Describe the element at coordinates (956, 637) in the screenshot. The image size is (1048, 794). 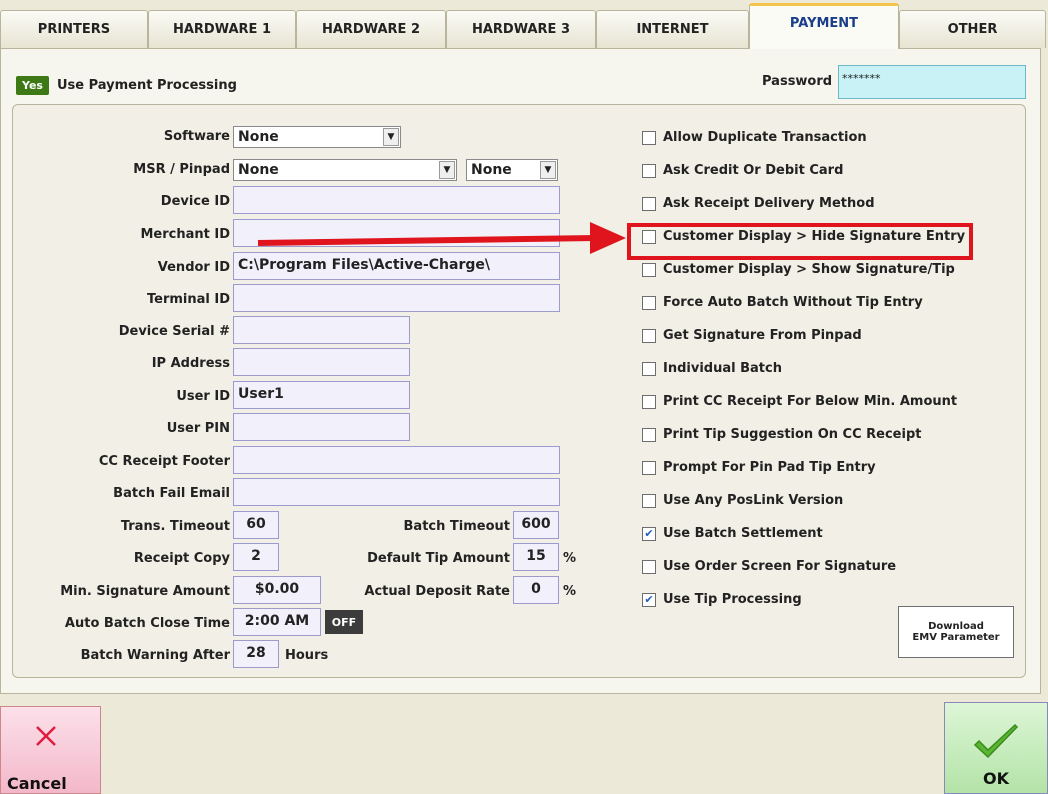
I see `download-line-2: EMV Parameter` at that location.